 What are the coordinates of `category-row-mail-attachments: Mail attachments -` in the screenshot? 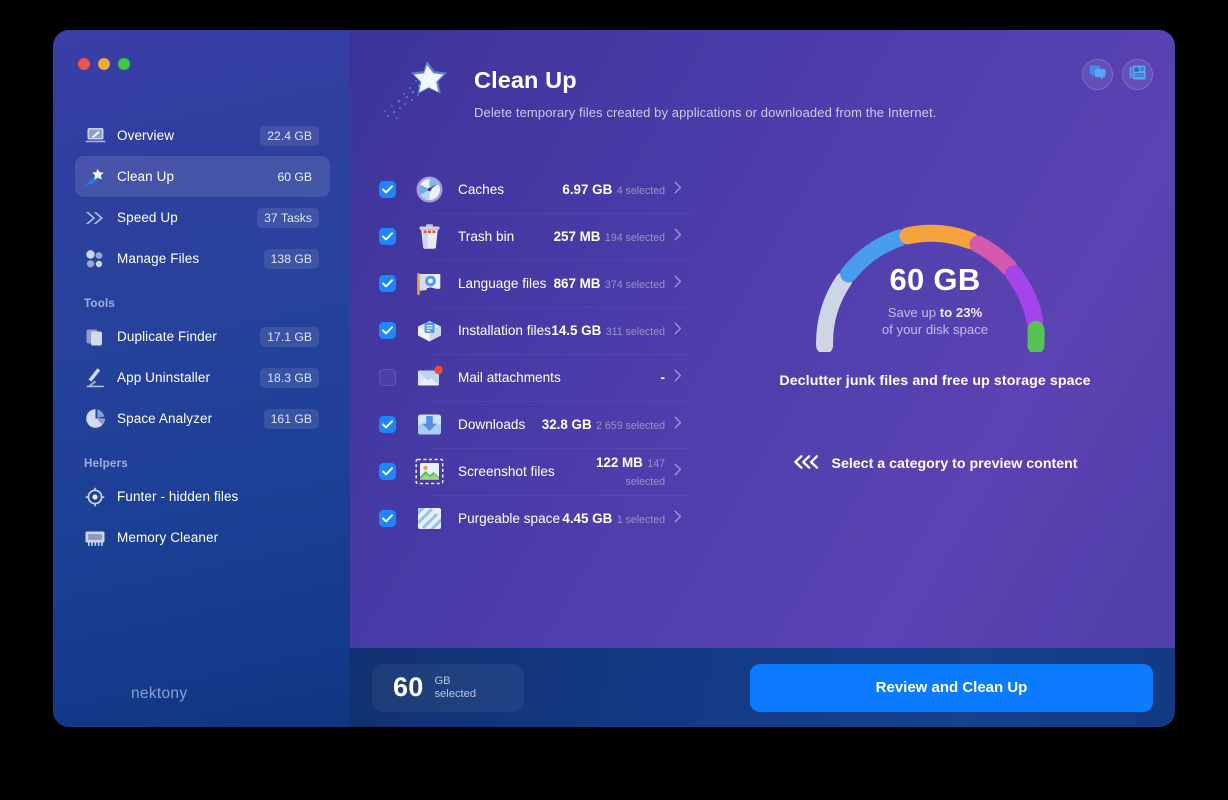 It's located at (537, 377).